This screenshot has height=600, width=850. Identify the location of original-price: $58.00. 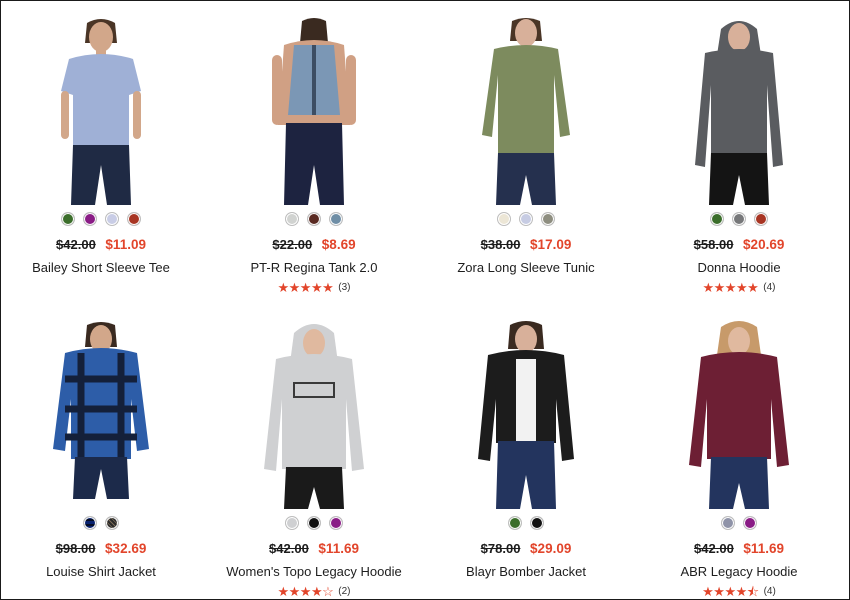
(713, 244).